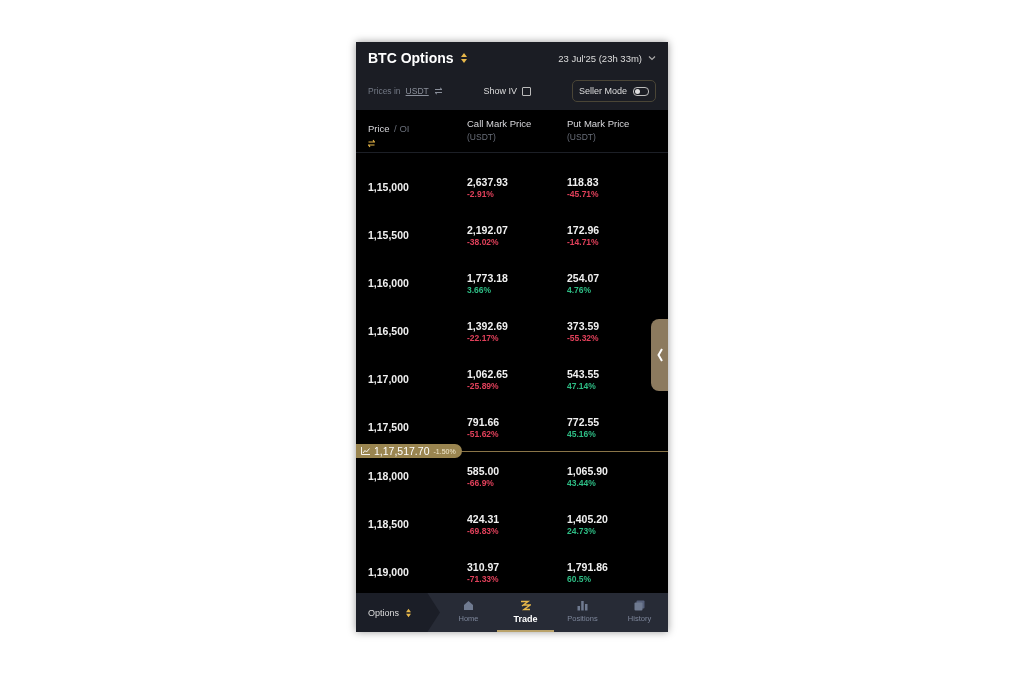  I want to click on put-price-change: 47.14%, so click(581, 385).